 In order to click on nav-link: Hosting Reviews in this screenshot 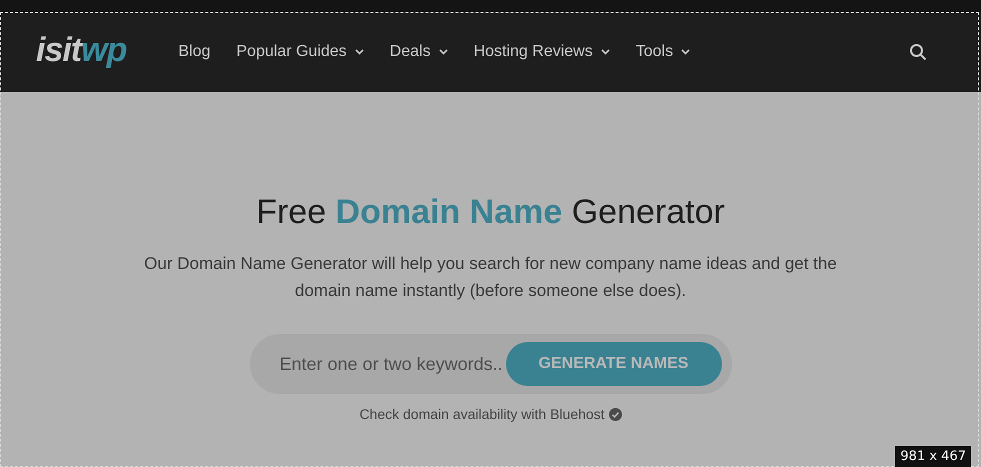, I will do `click(542, 52)`.